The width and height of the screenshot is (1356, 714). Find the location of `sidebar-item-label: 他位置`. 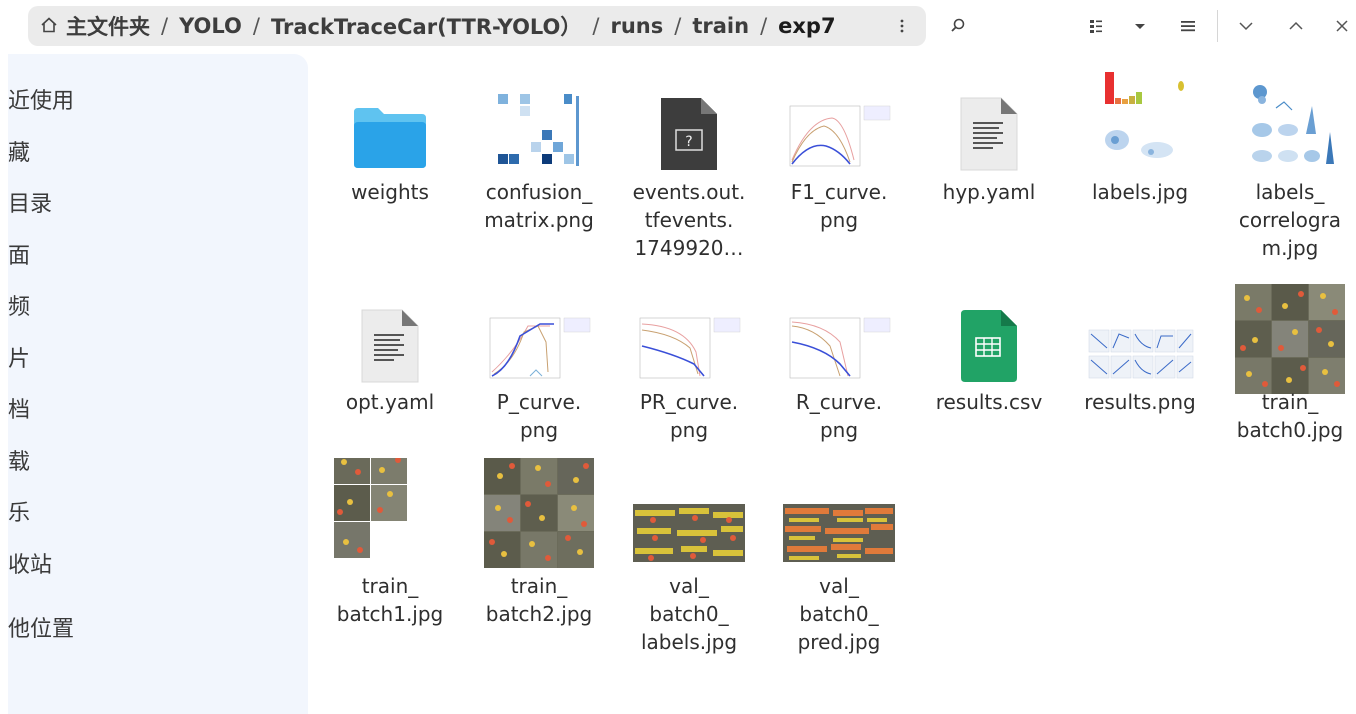

sidebar-item-label: 他位置 is located at coordinates (41, 629).